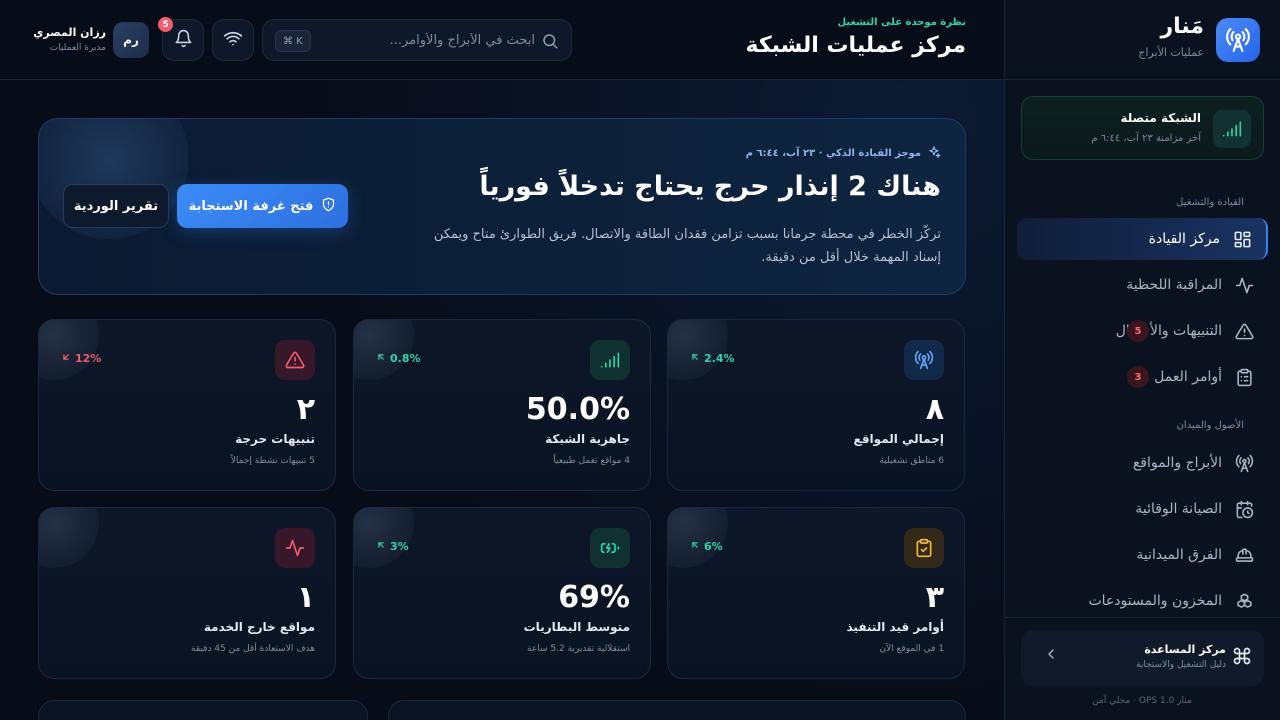  Describe the element at coordinates (305, 597) in the screenshot. I see `stat-value: ١` at that location.